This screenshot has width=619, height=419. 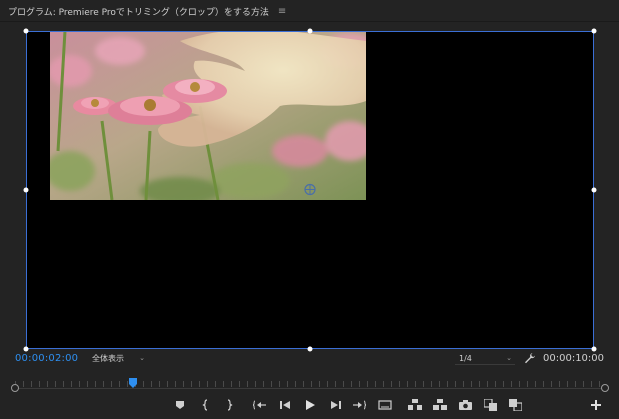 What do you see at coordinates (596, 405) in the screenshot?
I see `add-button-icon` at bounding box center [596, 405].